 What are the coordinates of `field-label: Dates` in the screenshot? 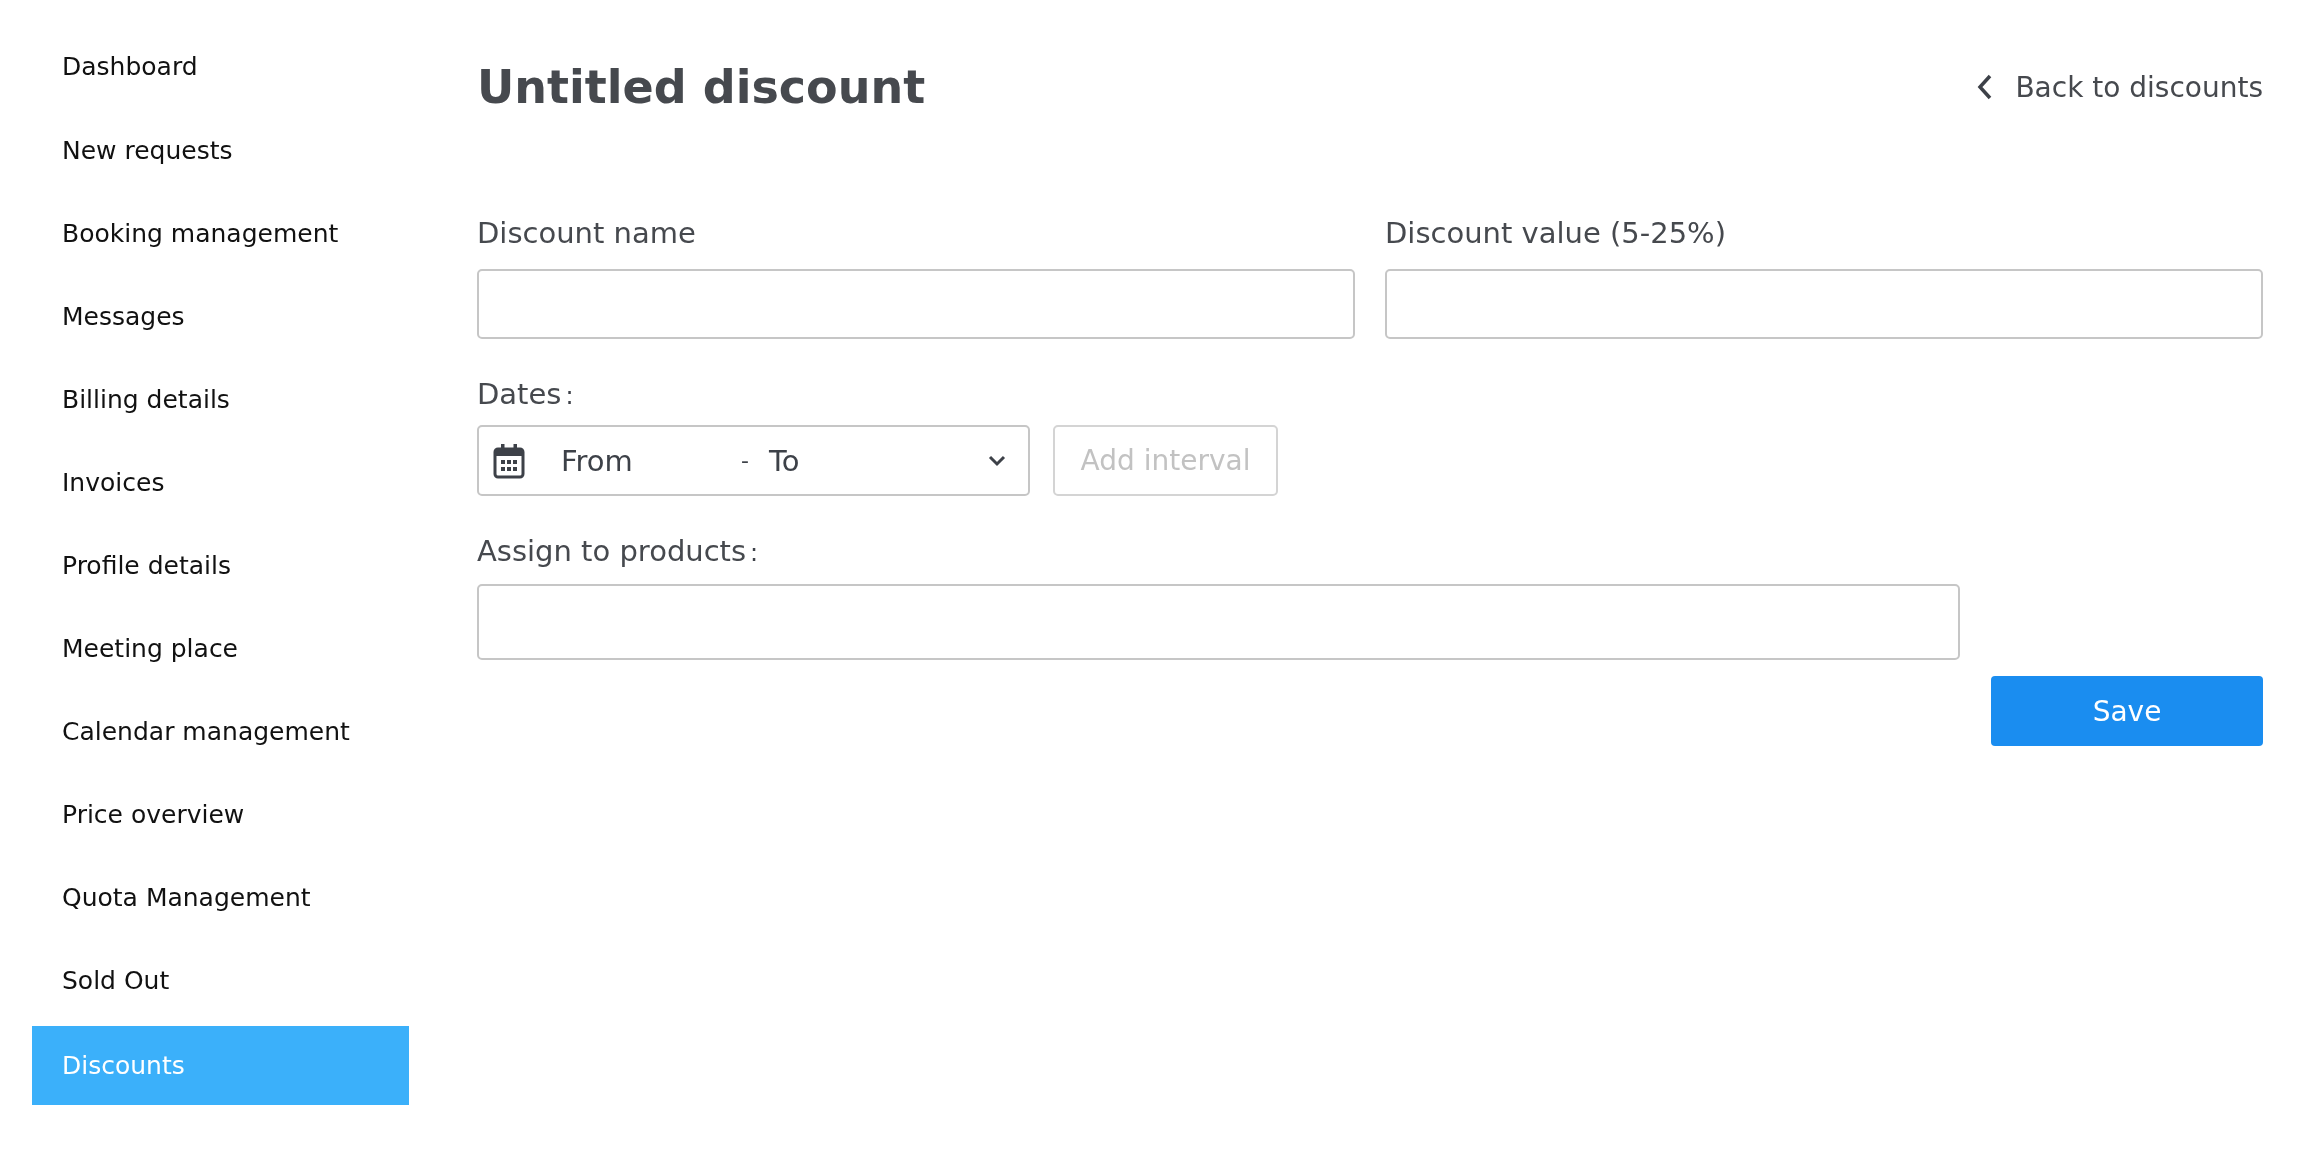 It's located at (519, 394).